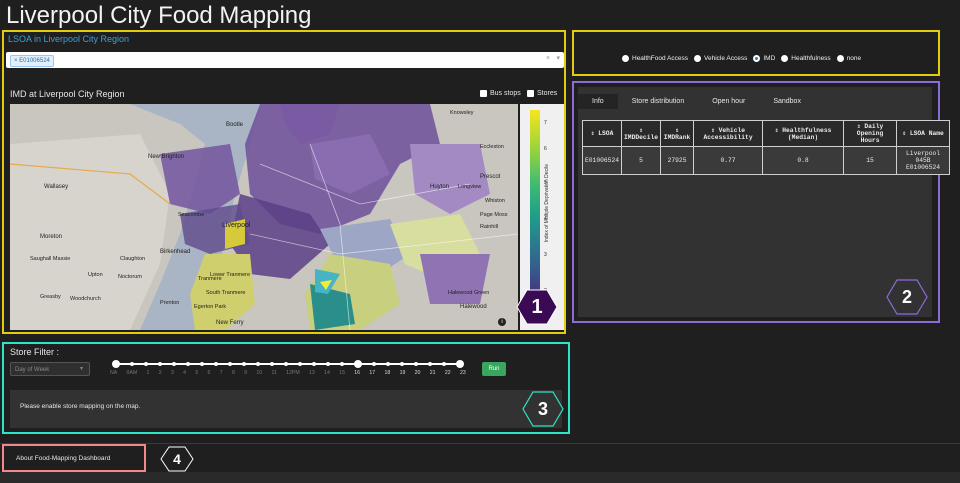 The height and width of the screenshot is (483, 960). What do you see at coordinates (230, 275) in the screenshot?
I see `map-label: Lower Tranmere` at bounding box center [230, 275].